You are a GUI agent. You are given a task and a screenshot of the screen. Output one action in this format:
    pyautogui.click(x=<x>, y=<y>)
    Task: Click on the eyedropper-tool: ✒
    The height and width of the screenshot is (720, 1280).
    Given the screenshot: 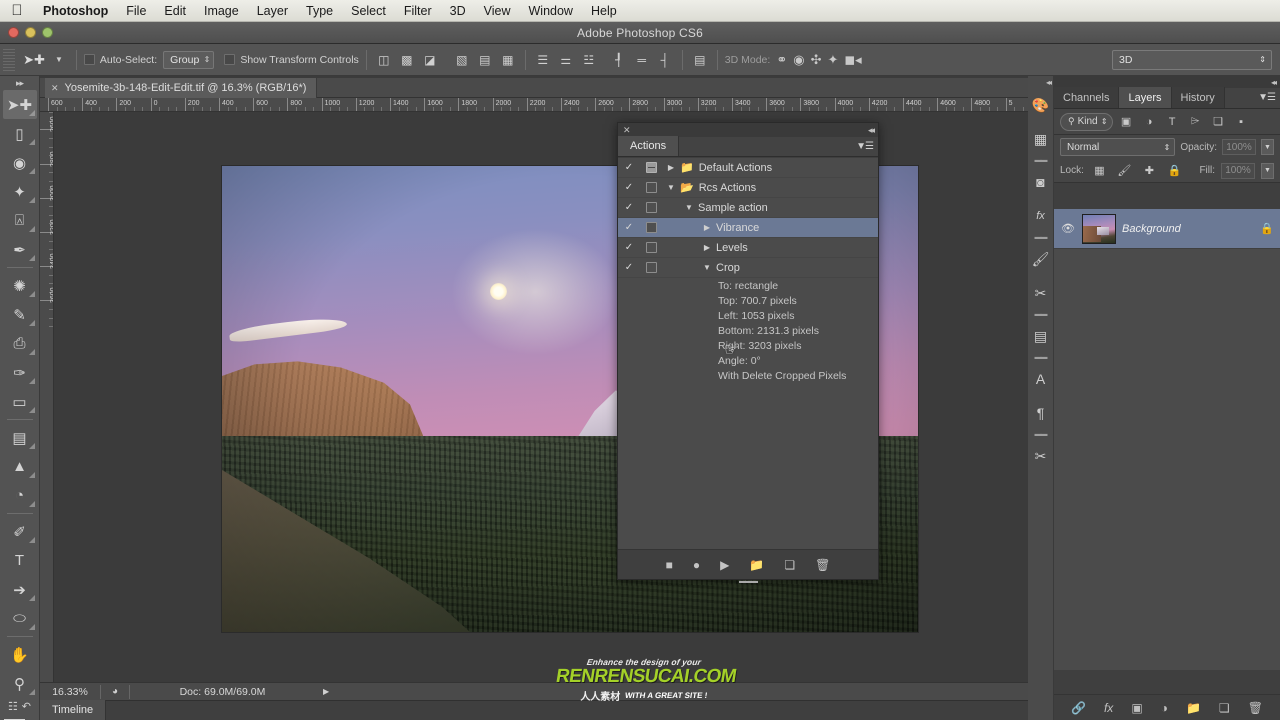 What is the action you would take?
    pyautogui.click(x=20, y=249)
    